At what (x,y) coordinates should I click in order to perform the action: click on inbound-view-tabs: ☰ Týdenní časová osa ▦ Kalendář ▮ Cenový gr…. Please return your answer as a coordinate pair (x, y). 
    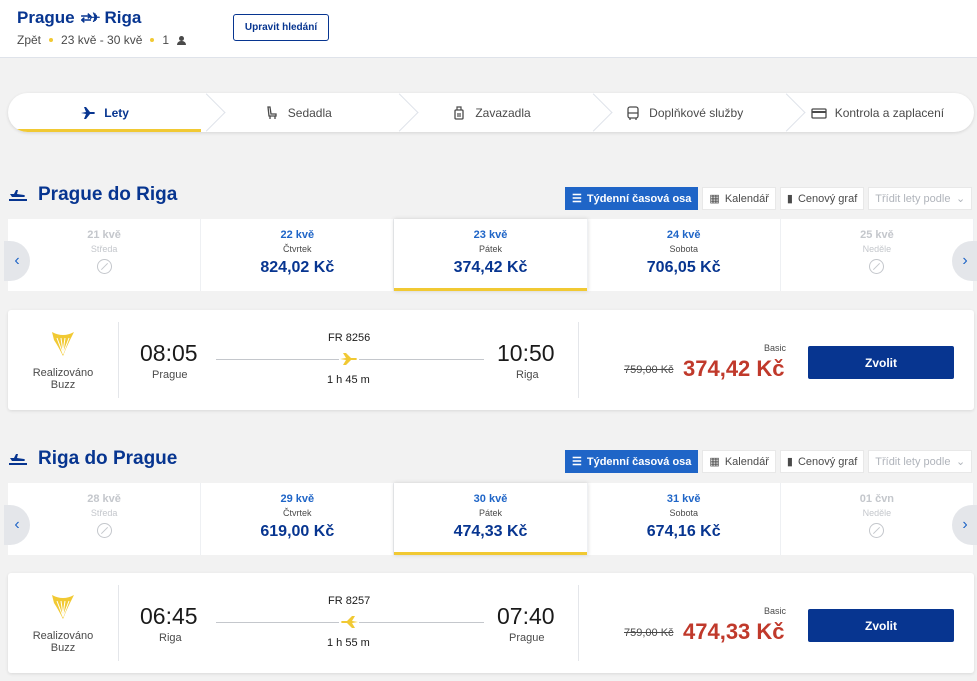
    Looking at the image, I should click on (769, 461).